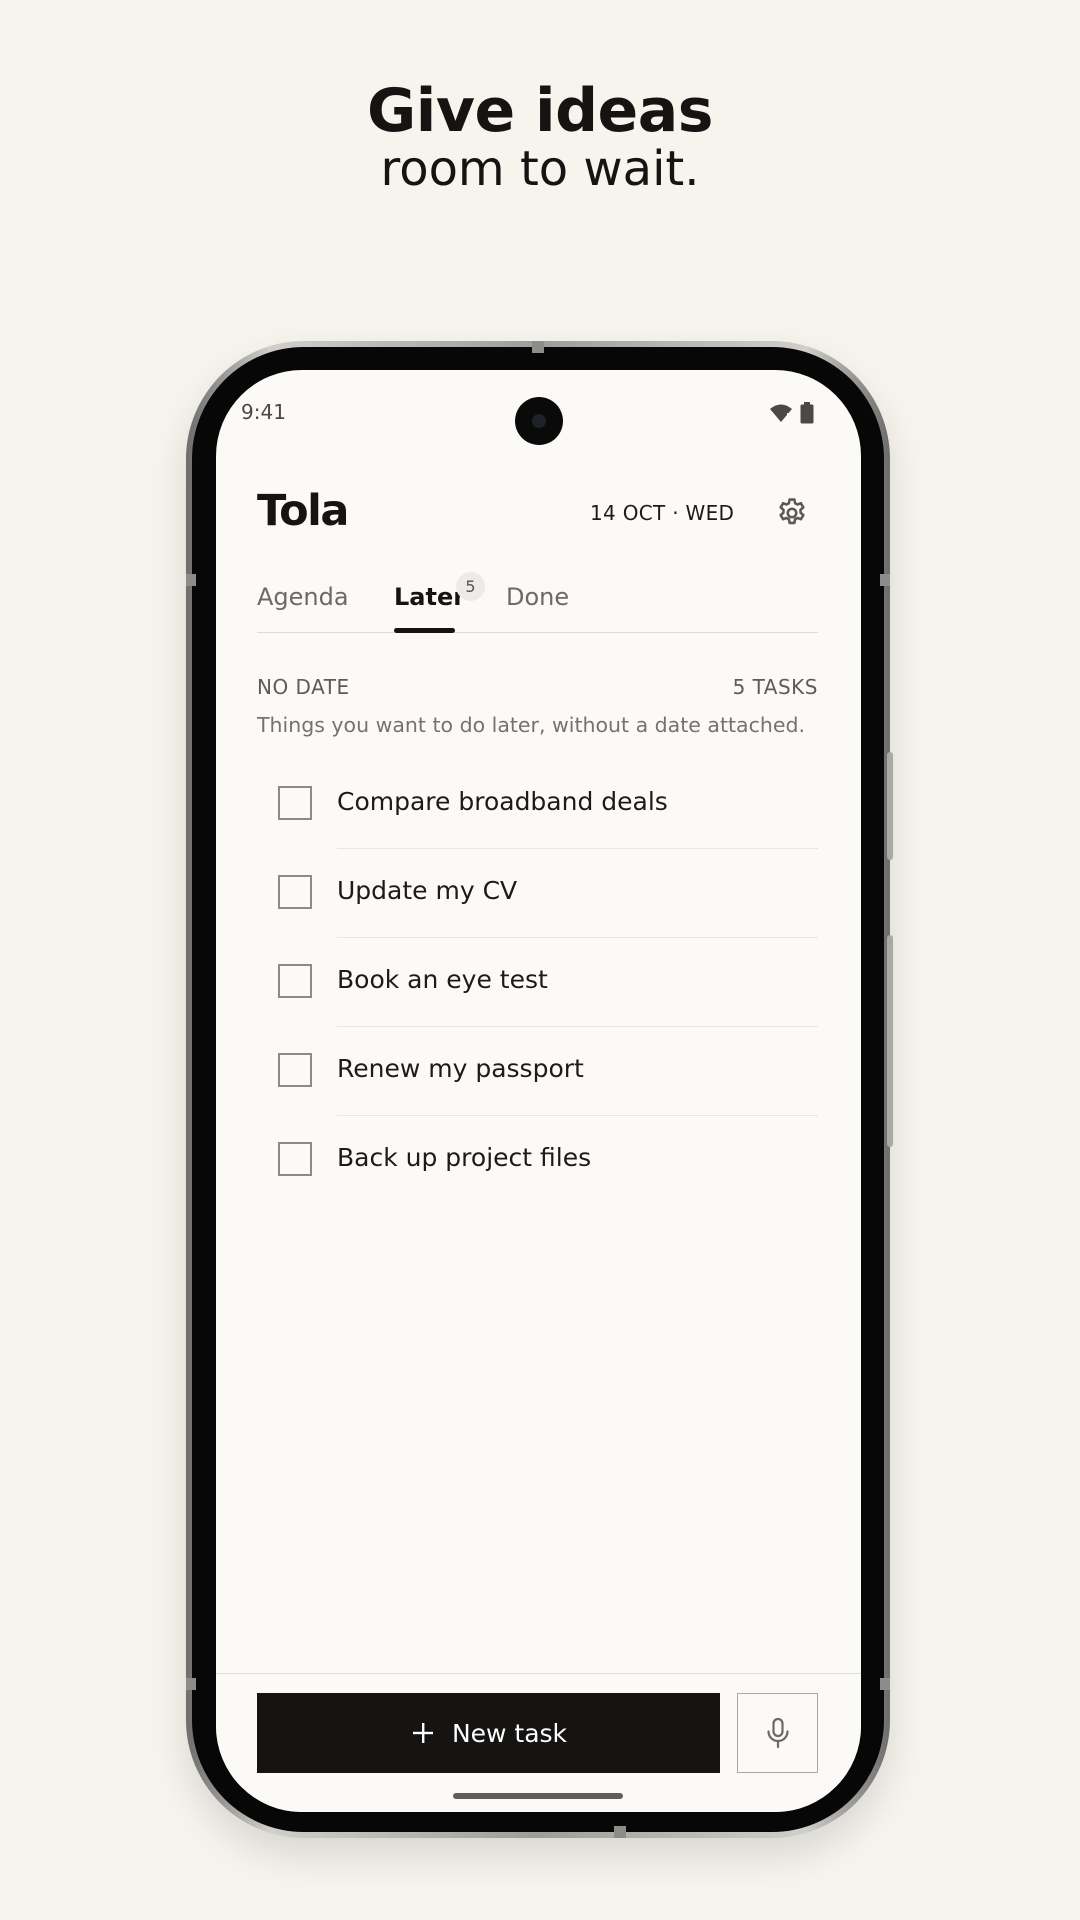 The width and height of the screenshot is (1080, 1920). Describe the element at coordinates (662, 513) in the screenshot. I see `current-date: 14 OCT · WED` at that location.